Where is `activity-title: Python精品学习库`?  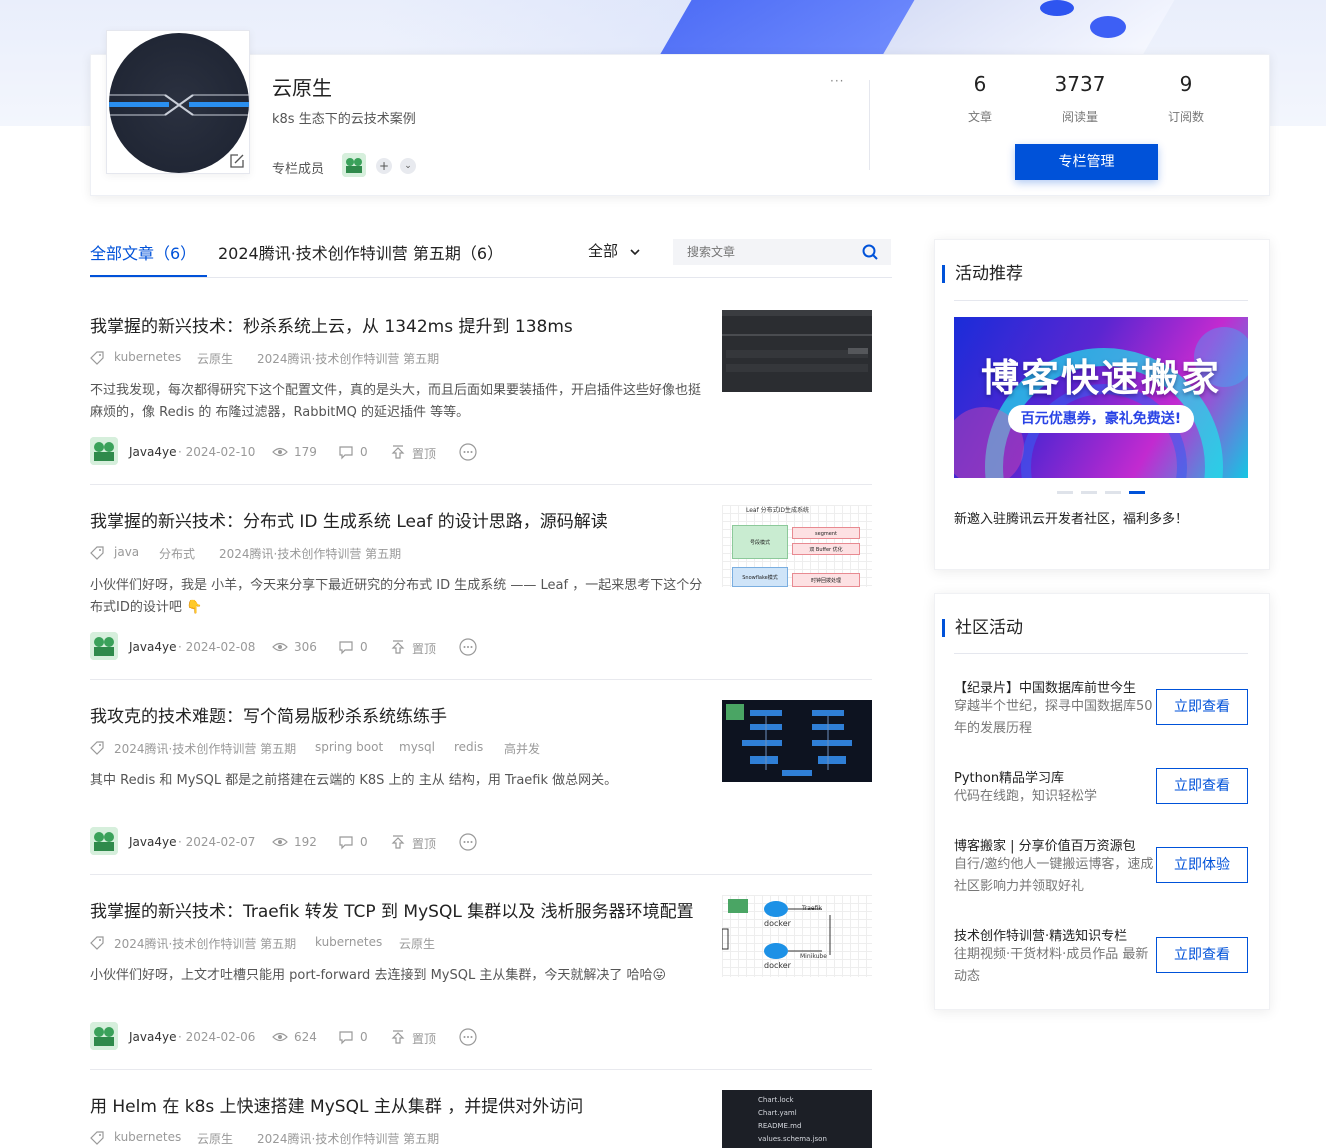
activity-title: Python精品学习库 is located at coordinates (1009, 776).